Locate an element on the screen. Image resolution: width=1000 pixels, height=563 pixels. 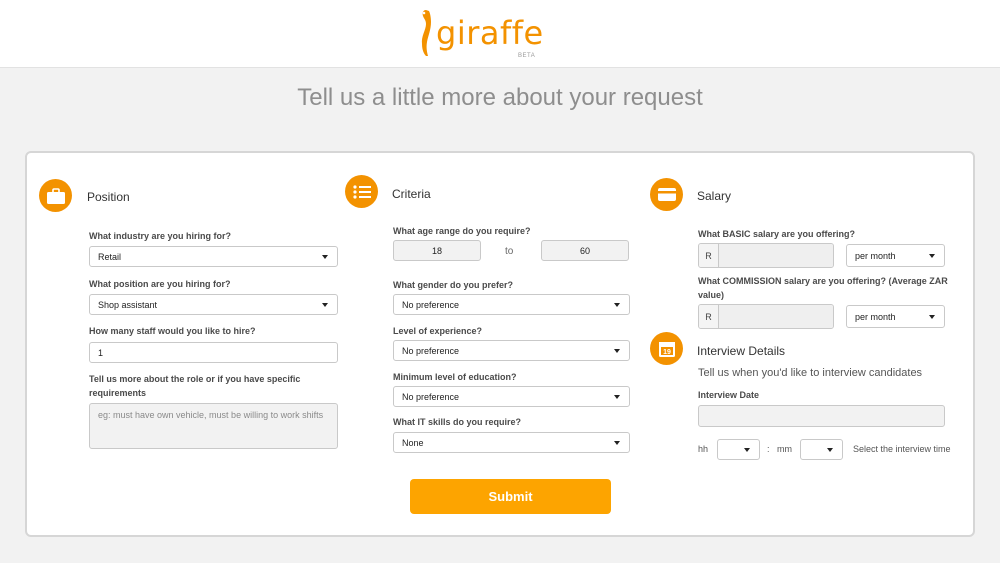
basic-salary-label: What BASIC salary are you offering? is located at coordinates (777, 234).